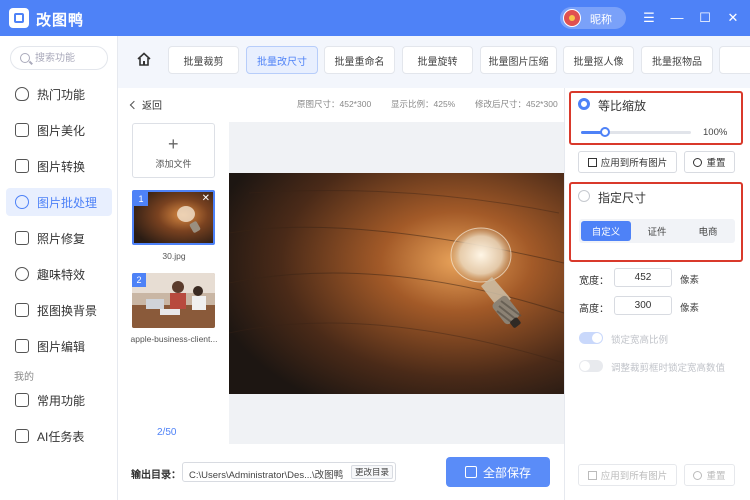  What do you see at coordinates (716, 163) in the screenshot?
I see `reset-label: 重置` at bounding box center [716, 163].